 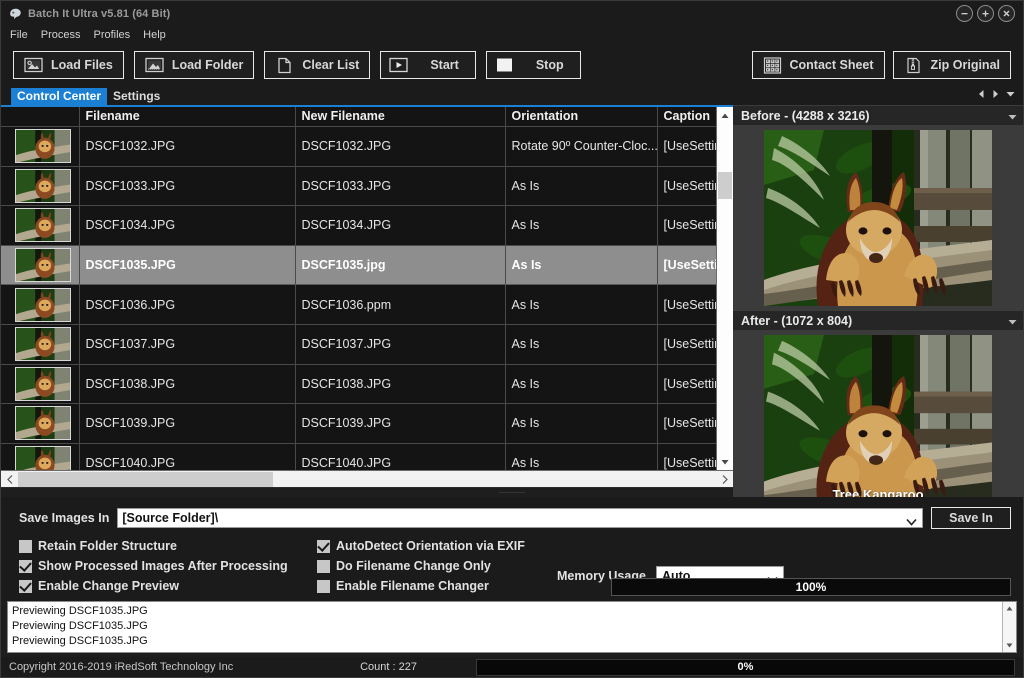 I want to click on column-header-caption: Caption, so click(x=686, y=117).